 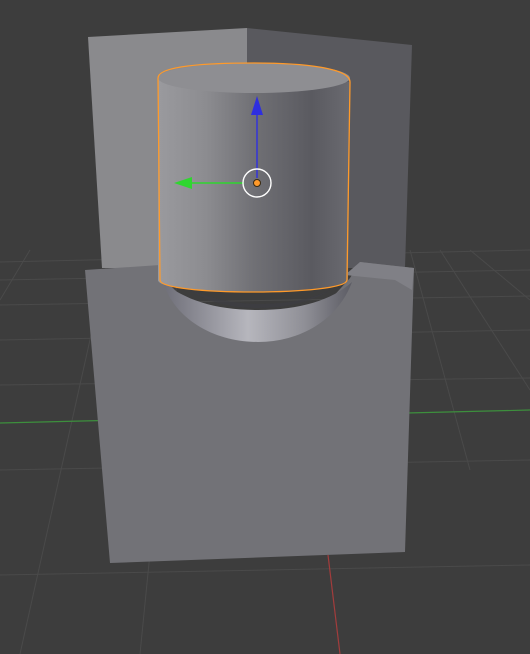 I want to click on selected-cylinder, so click(x=254, y=177).